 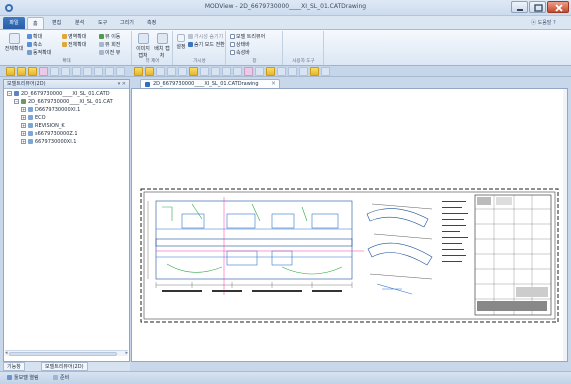 I want to click on toolbar-text-icon, so click(x=237, y=71).